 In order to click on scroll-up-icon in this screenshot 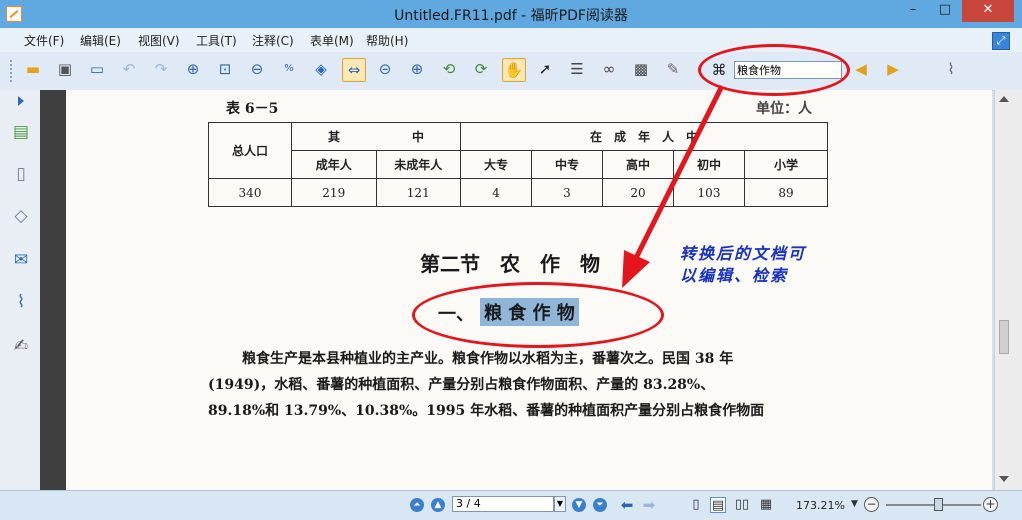, I will do `click(1004, 99)`.